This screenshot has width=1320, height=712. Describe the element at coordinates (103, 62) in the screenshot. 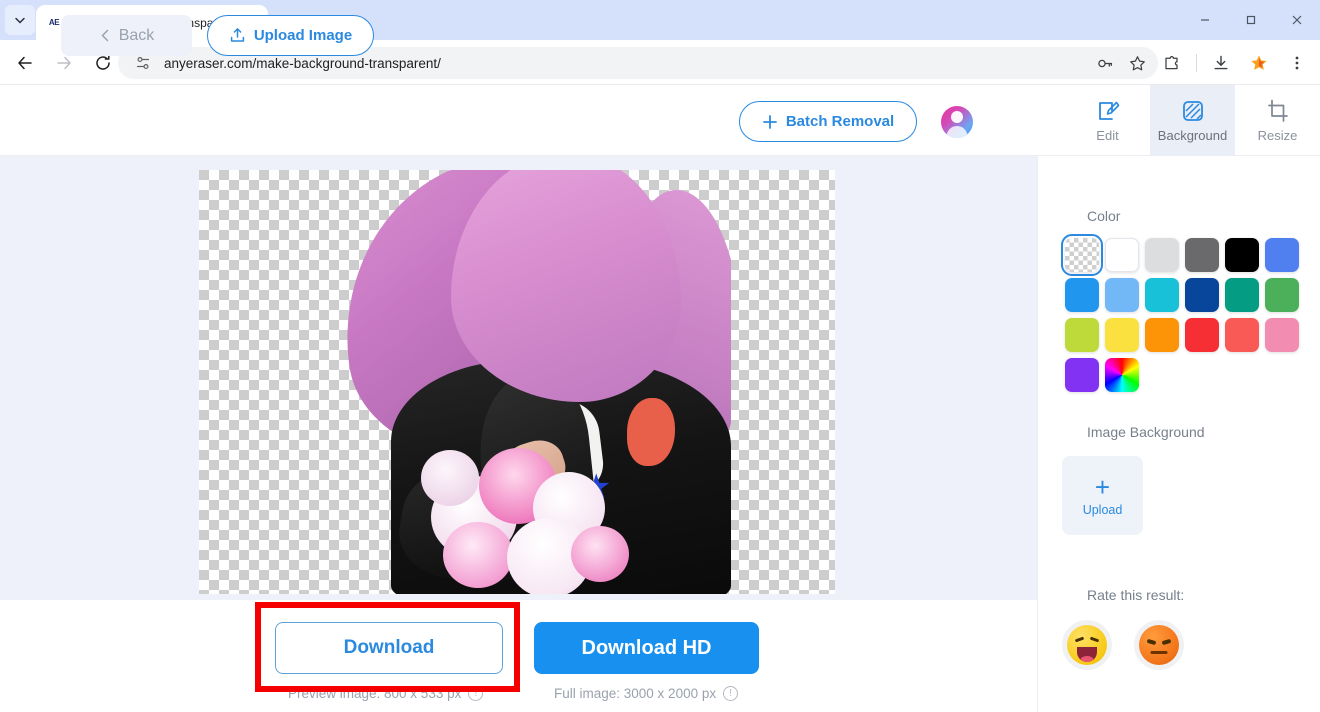

I see `reload-icon` at that location.